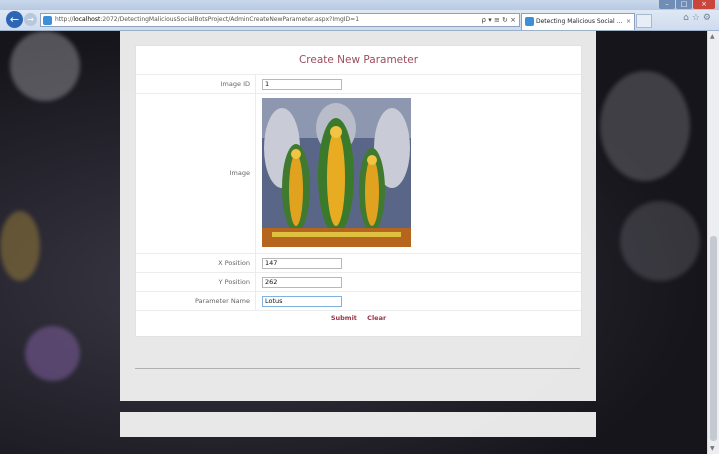 This screenshot has width=719, height=454. Describe the element at coordinates (47, 20) in the screenshot. I see `ie-page-icon` at that location.